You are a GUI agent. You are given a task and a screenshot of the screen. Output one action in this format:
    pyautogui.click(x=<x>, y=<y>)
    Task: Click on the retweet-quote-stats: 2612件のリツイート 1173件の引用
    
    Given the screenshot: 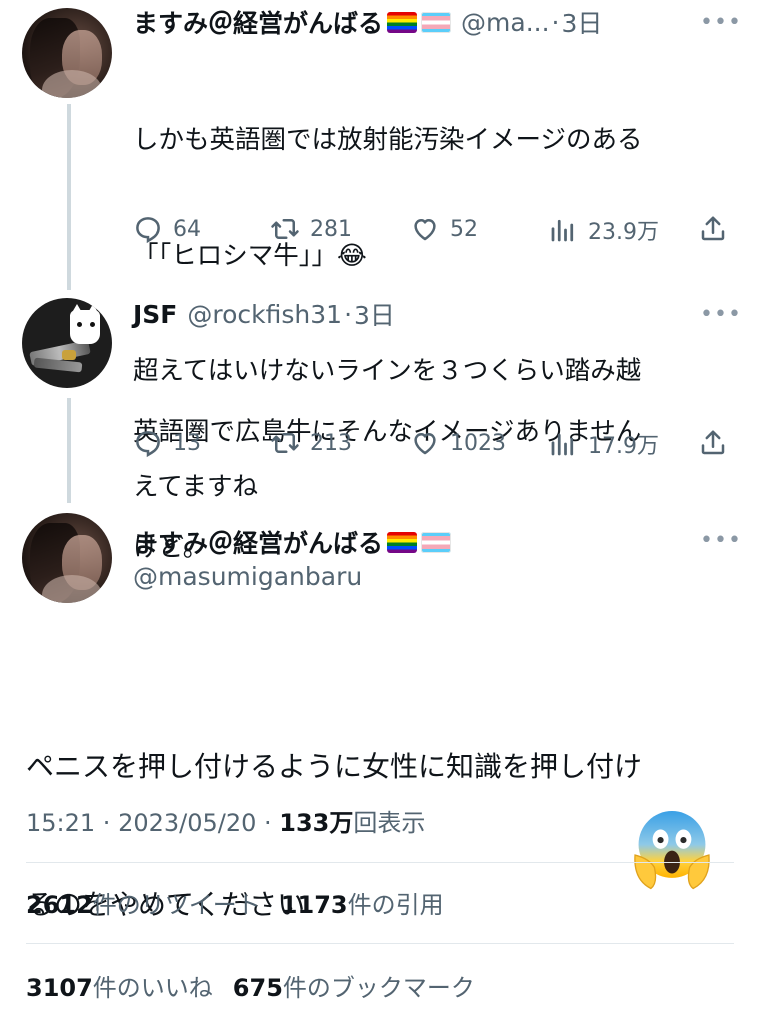 What is the action you would take?
    pyautogui.click(x=235, y=902)
    